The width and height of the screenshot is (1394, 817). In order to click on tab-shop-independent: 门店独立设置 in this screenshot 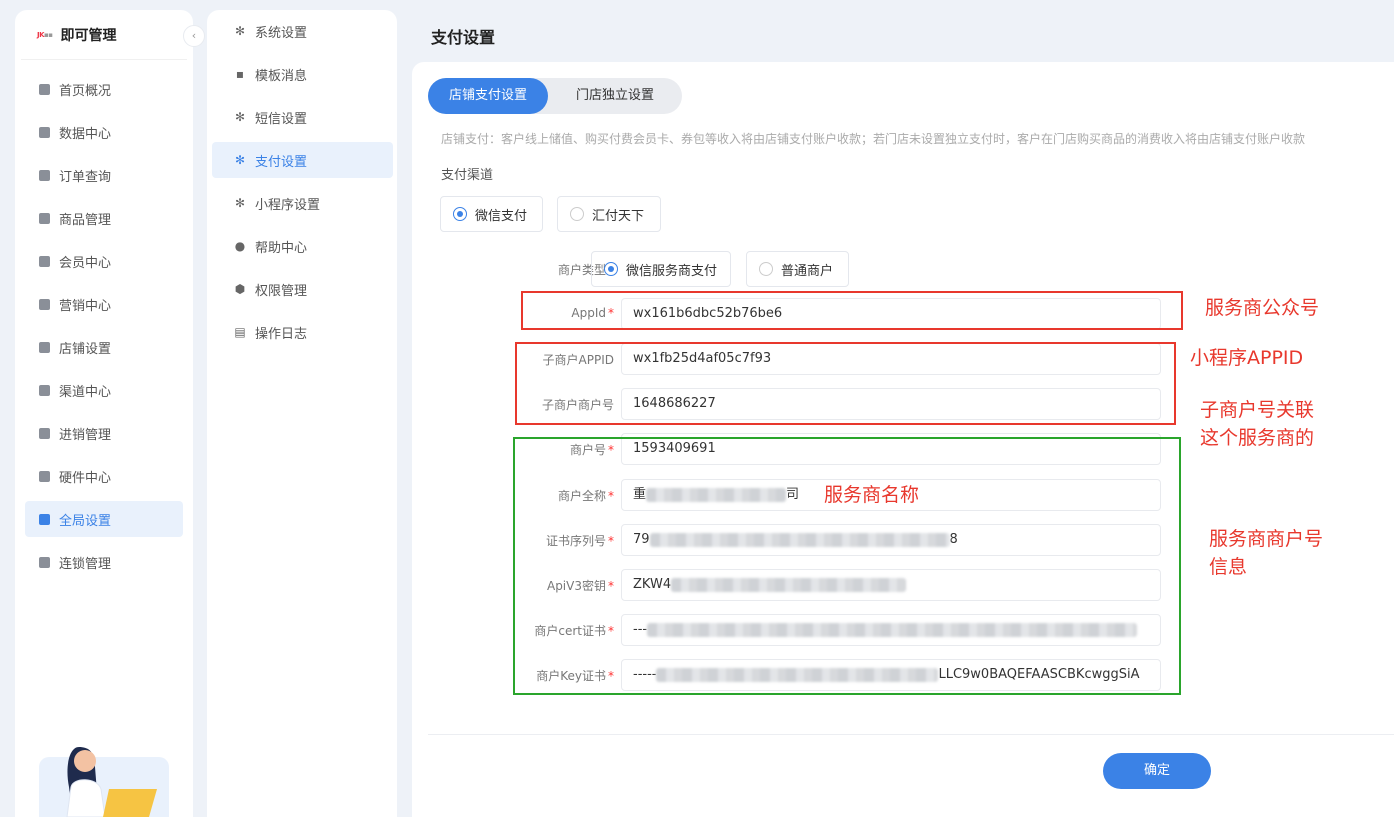, I will do `click(615, 96)`.